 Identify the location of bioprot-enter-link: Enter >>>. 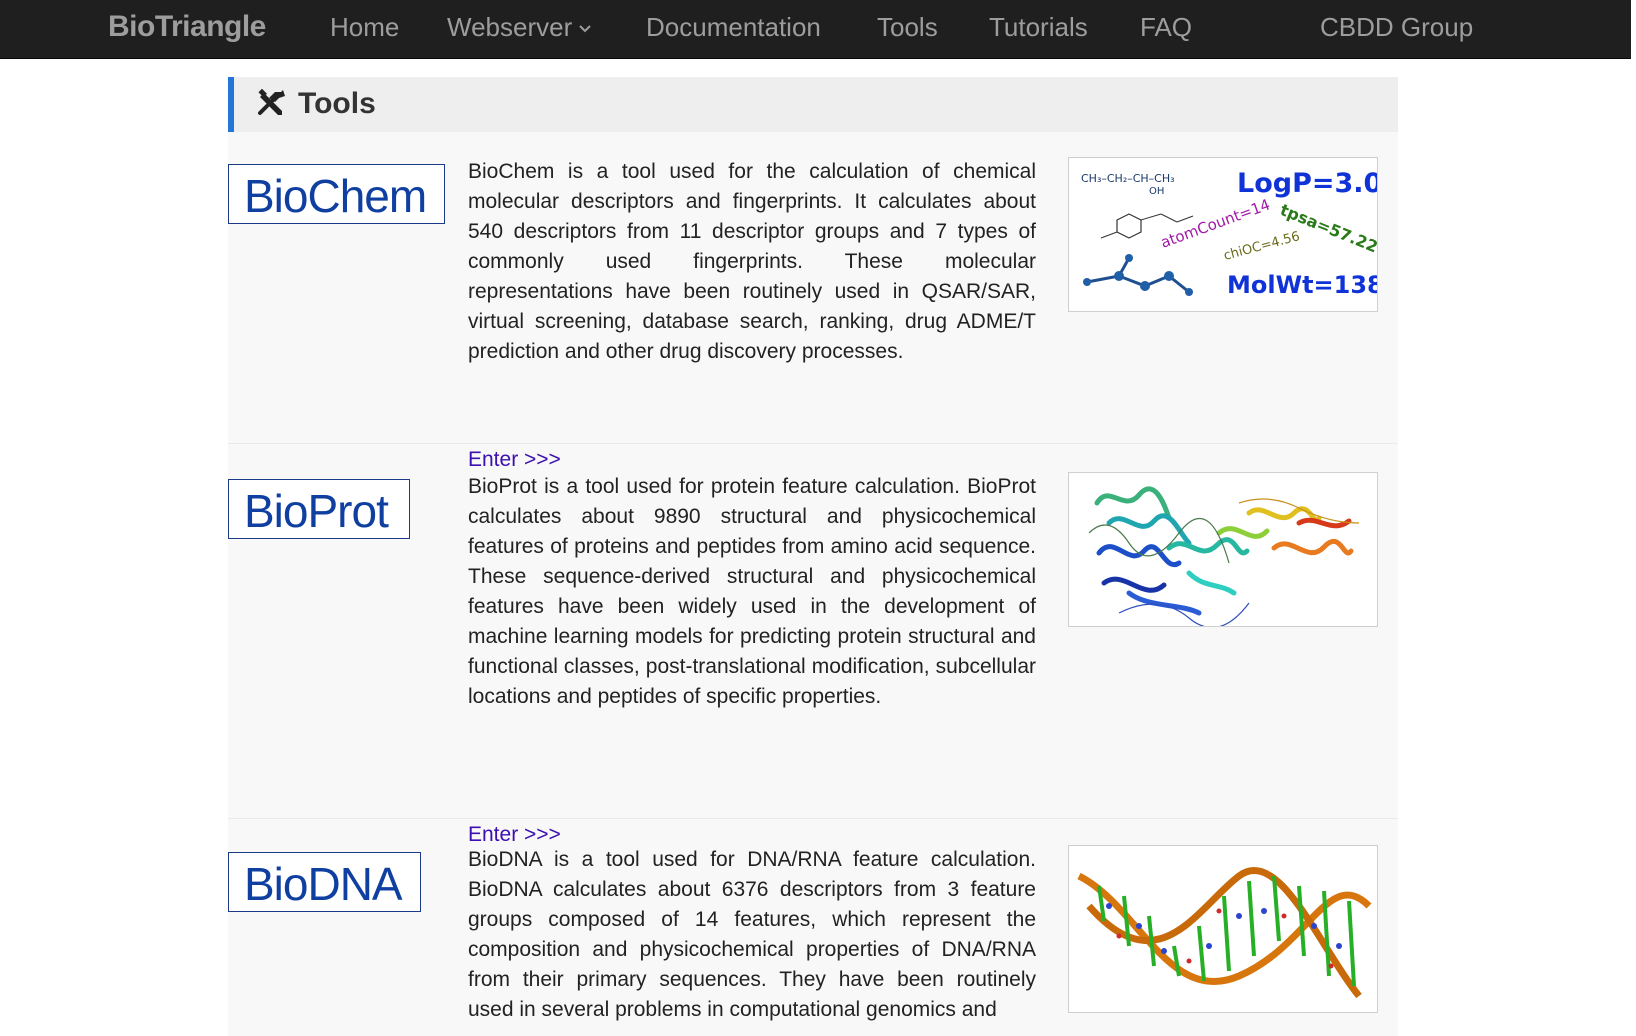
(514, 835).